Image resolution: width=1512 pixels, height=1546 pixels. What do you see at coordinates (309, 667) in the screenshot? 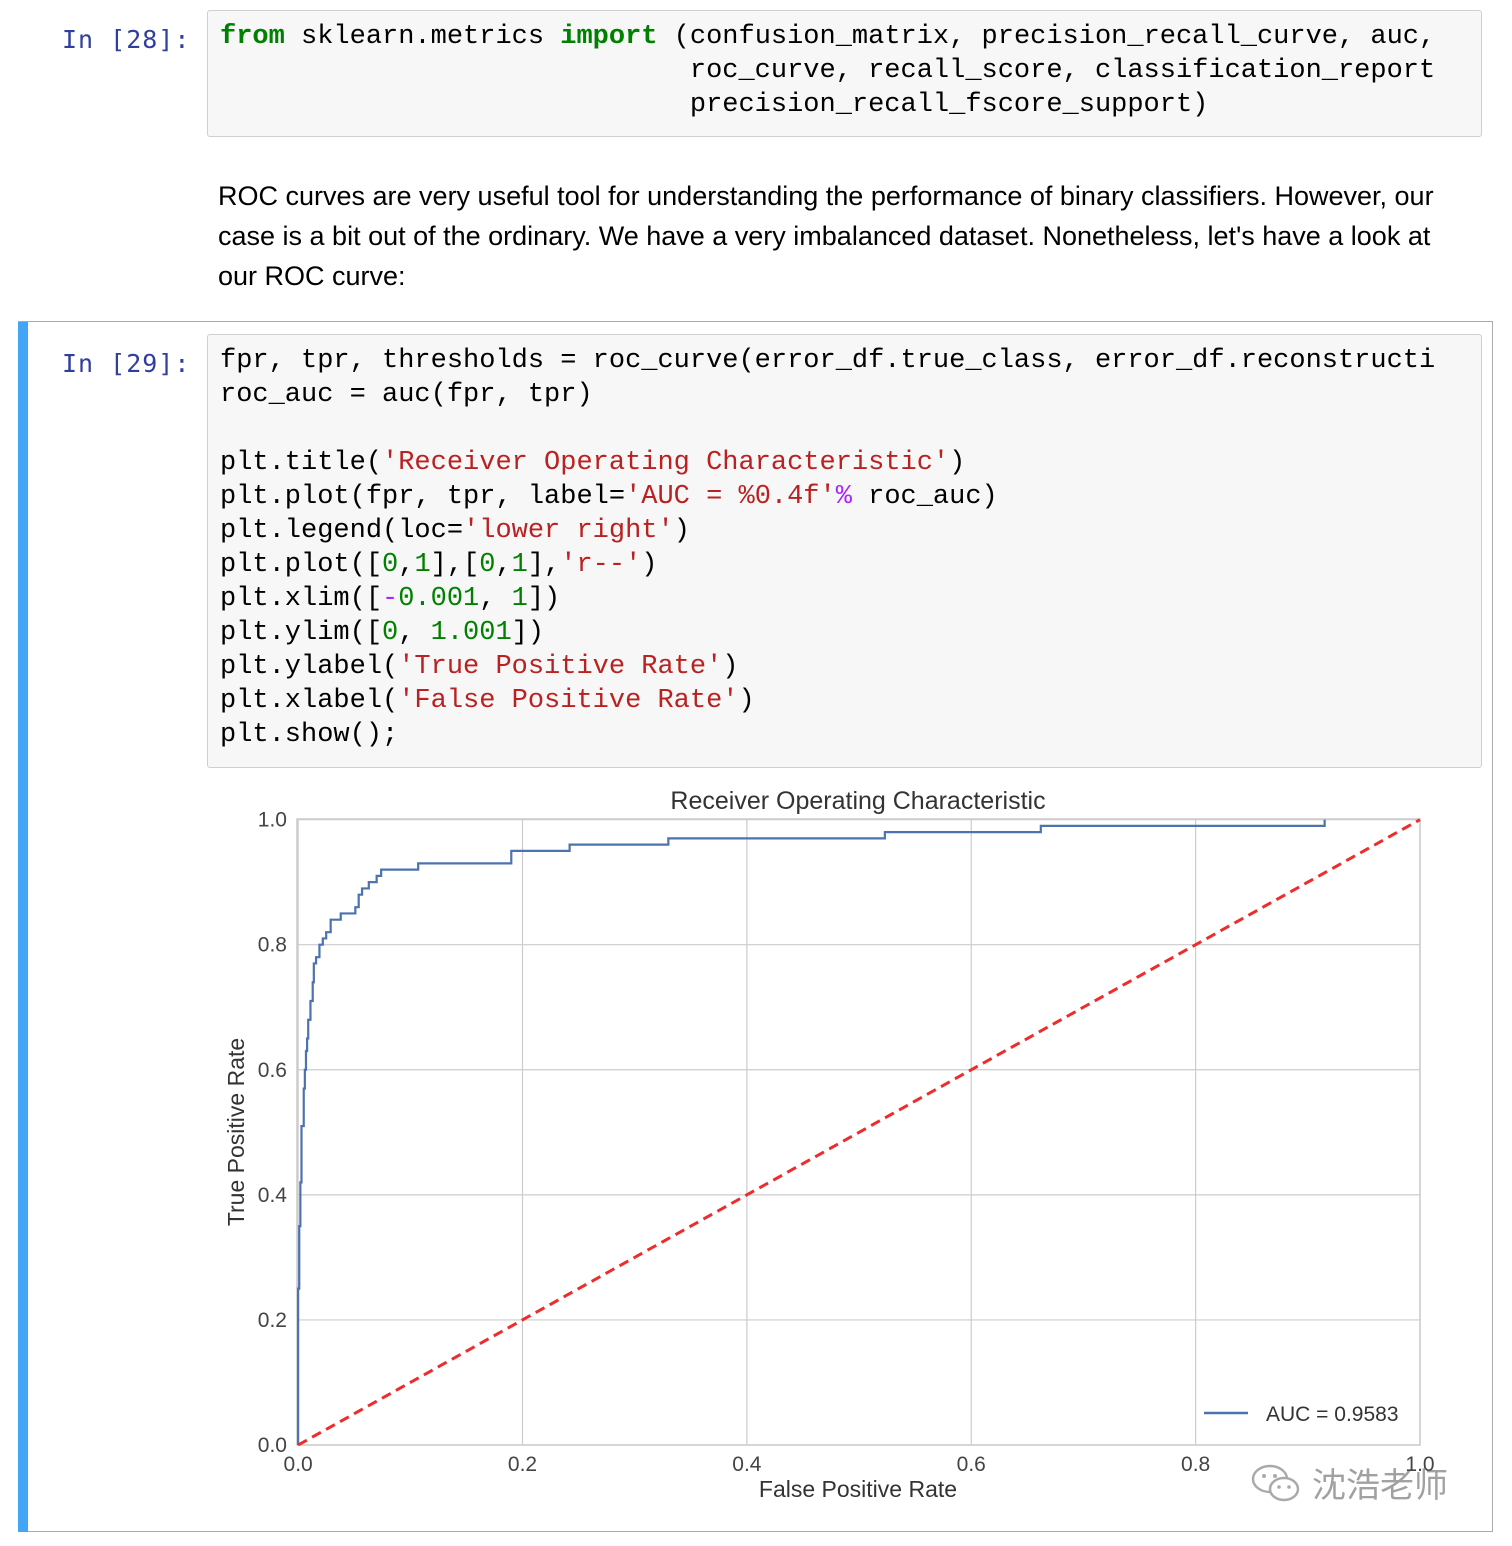
I see `code-token: plt.ylabel(` at bounding box center [309, 667].